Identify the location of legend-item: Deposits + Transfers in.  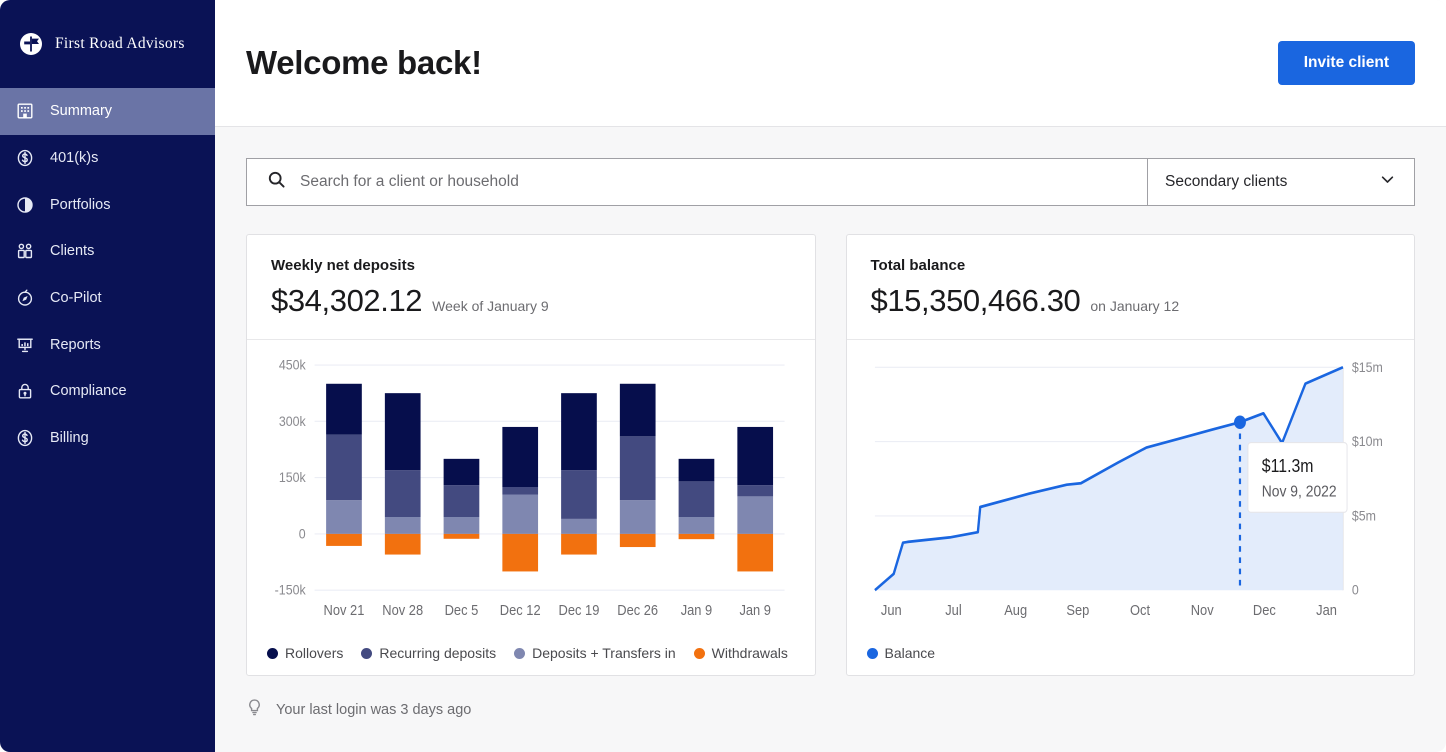
(595, 653).